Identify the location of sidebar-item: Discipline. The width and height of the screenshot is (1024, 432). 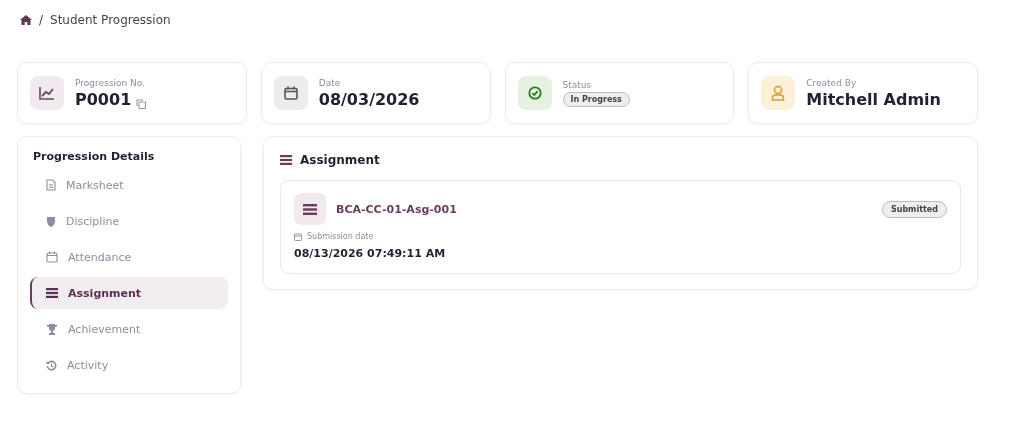
(129, 221).